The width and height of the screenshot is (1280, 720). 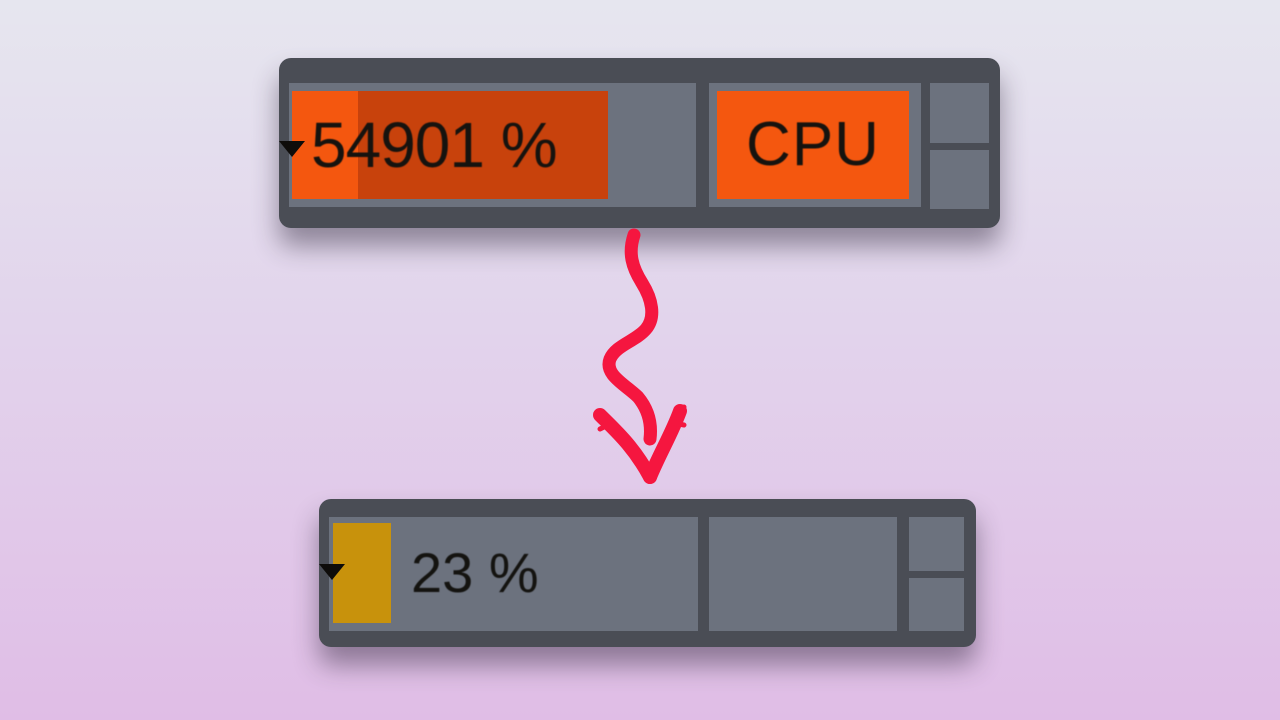 I want to click on cpu-overload-label: CPU, so click(x=813, y=144).